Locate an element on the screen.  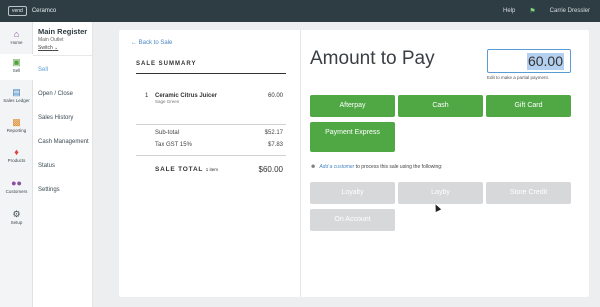
item-count: 1 item is located at coordinates (211, 169).